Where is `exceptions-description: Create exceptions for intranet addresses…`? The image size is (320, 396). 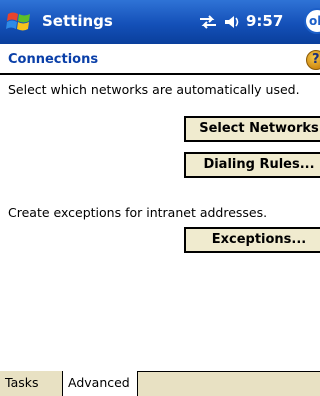
exceptions-description: Create exceptions for intranet addresses… is located at coordinates (138, 212).